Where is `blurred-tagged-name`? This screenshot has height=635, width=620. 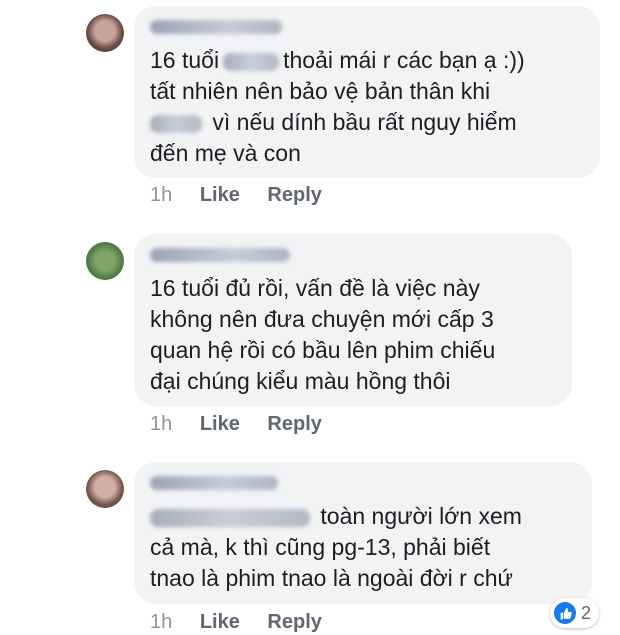
blurred-tagged-name is located at coordinates (230, 517).